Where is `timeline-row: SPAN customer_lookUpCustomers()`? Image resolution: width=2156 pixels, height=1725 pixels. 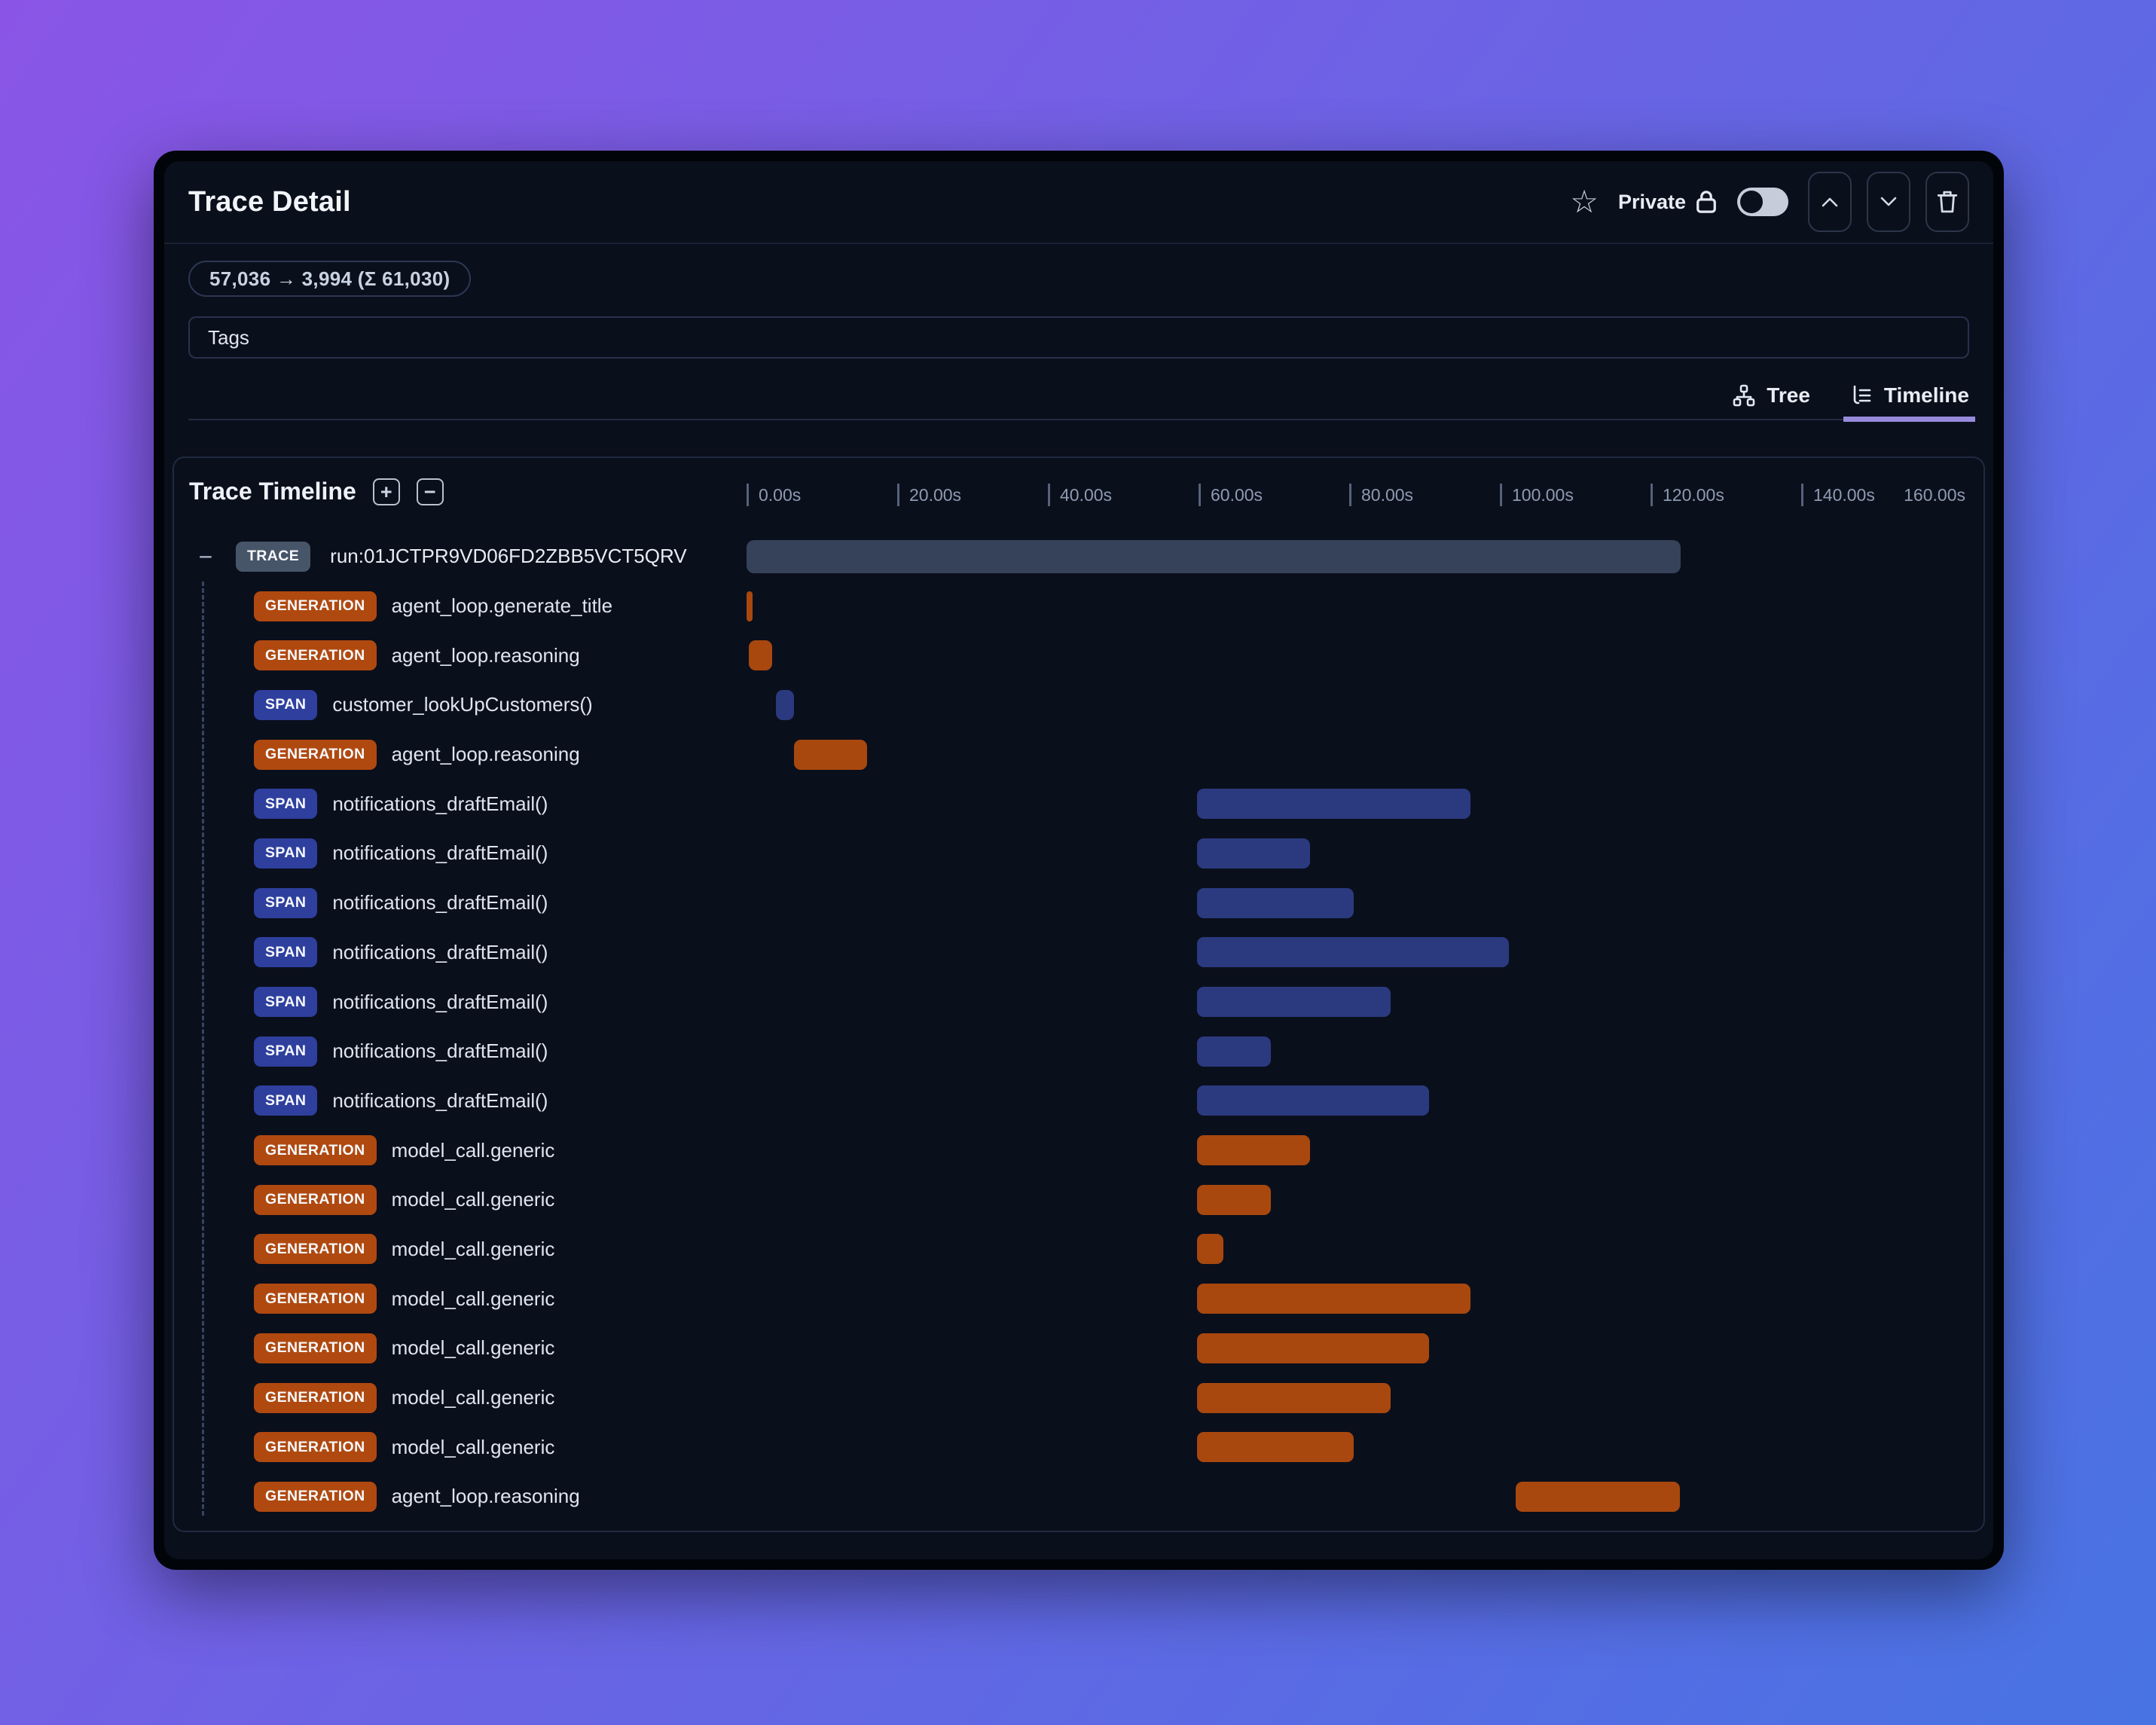 timeline-row: SPAN customer_lookUpCustomers() is located at coordinates (1078, 705).